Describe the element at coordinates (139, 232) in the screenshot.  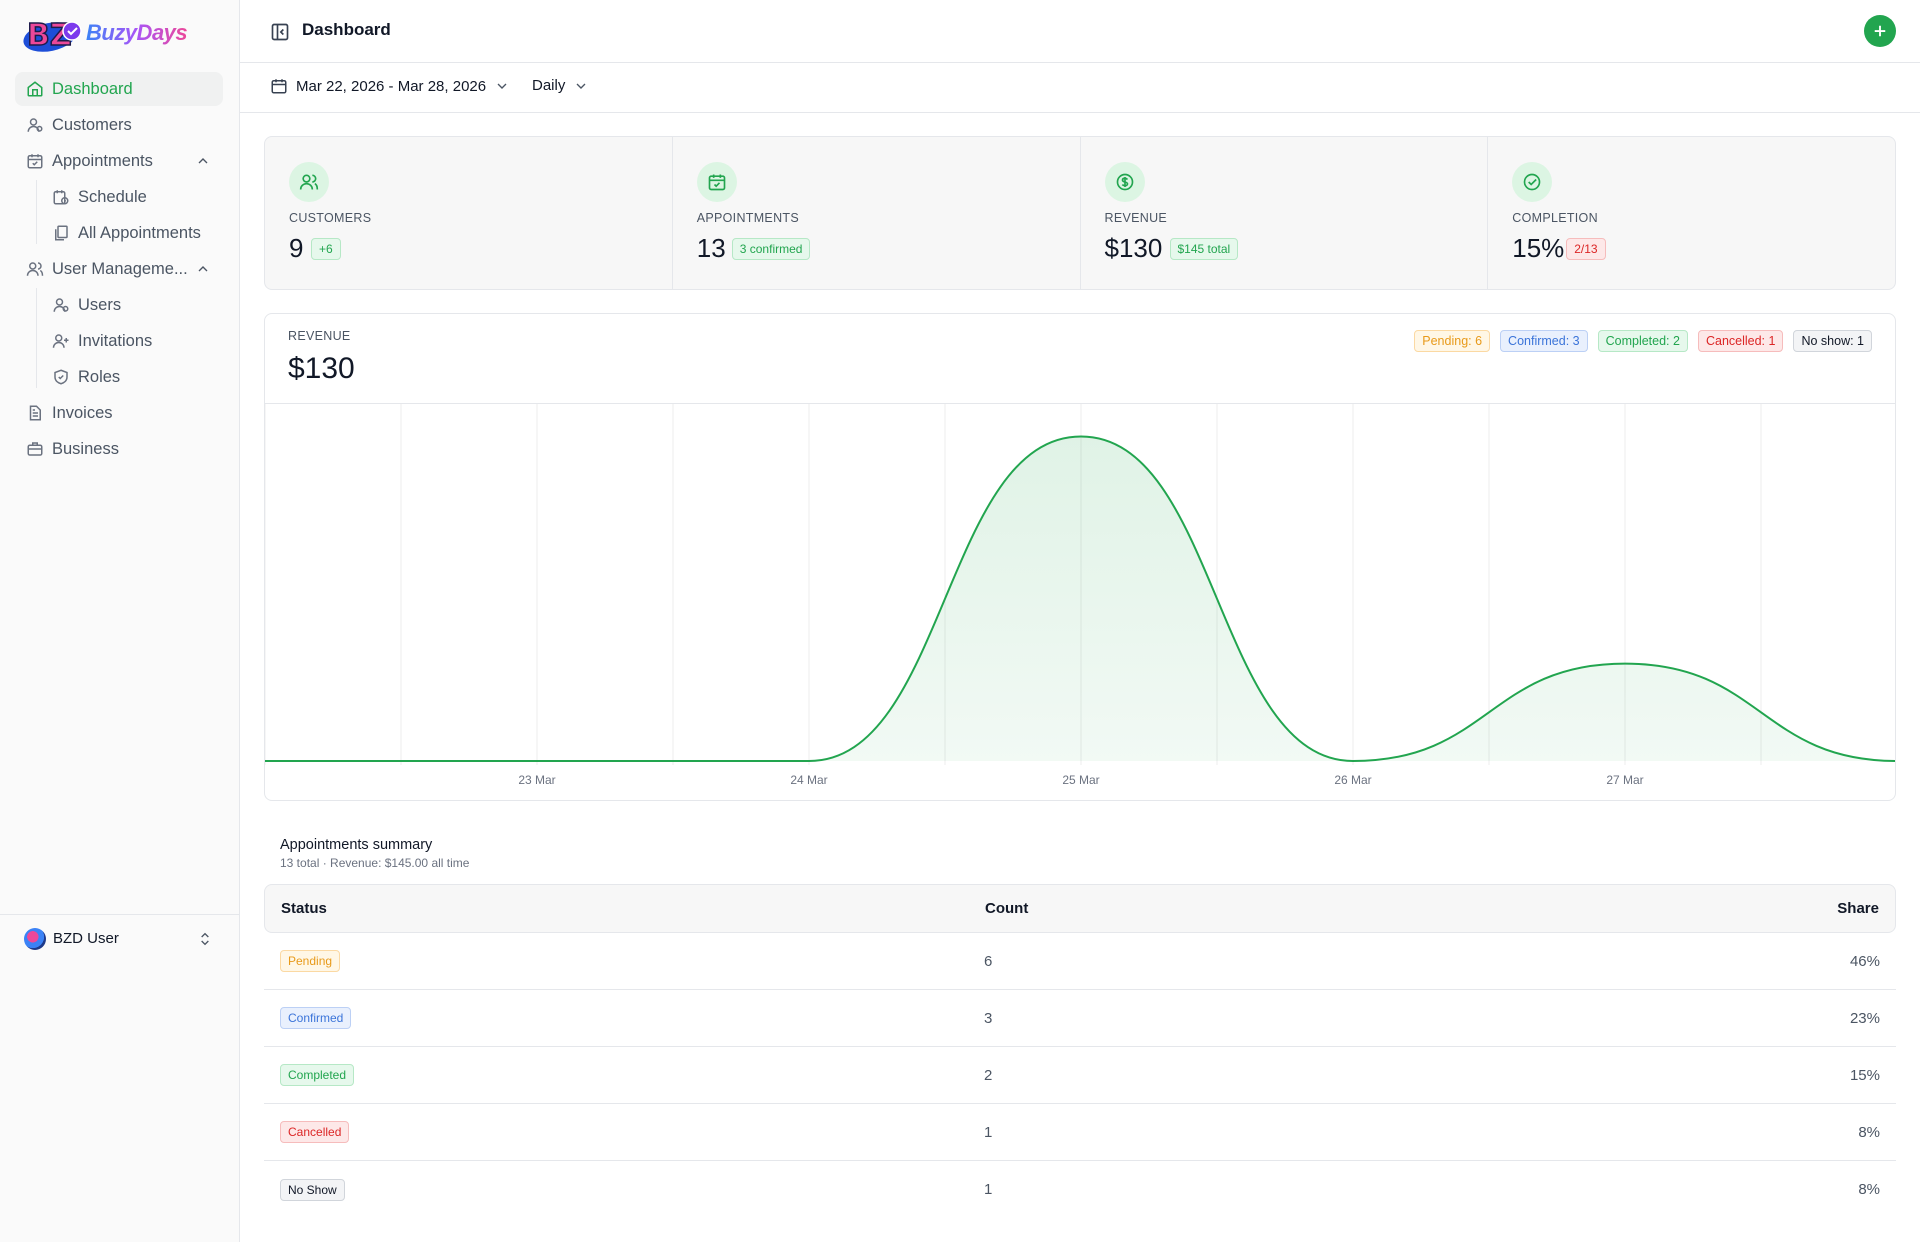
I see `sidebar-item-label: All Appointments` at that location.